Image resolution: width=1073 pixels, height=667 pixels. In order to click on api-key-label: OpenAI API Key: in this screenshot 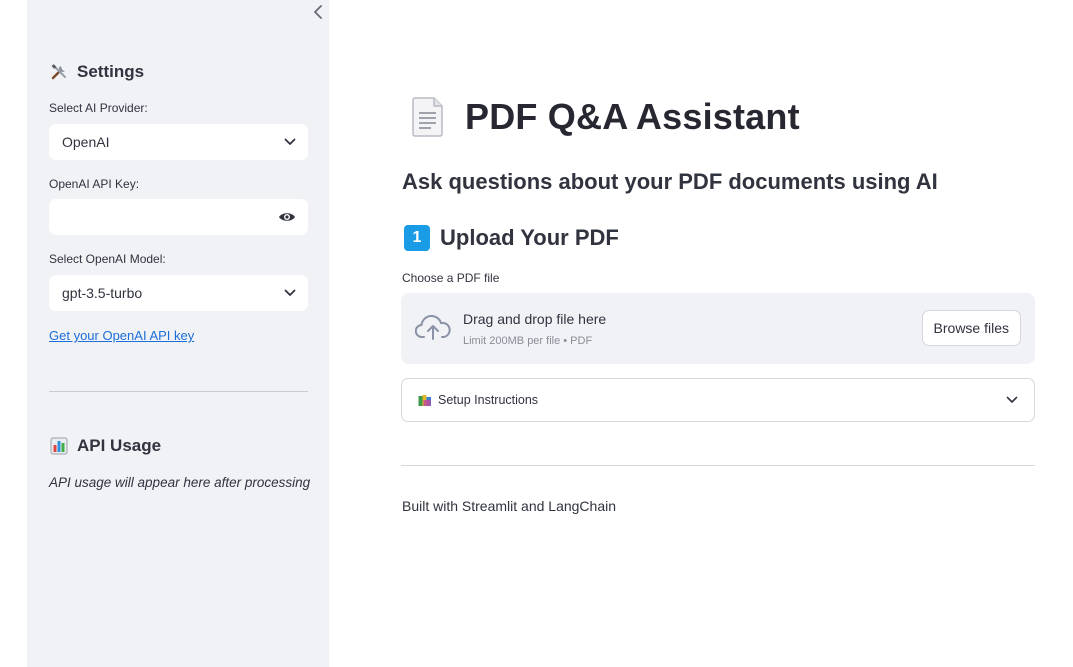, I will do `click(94, 184)`.